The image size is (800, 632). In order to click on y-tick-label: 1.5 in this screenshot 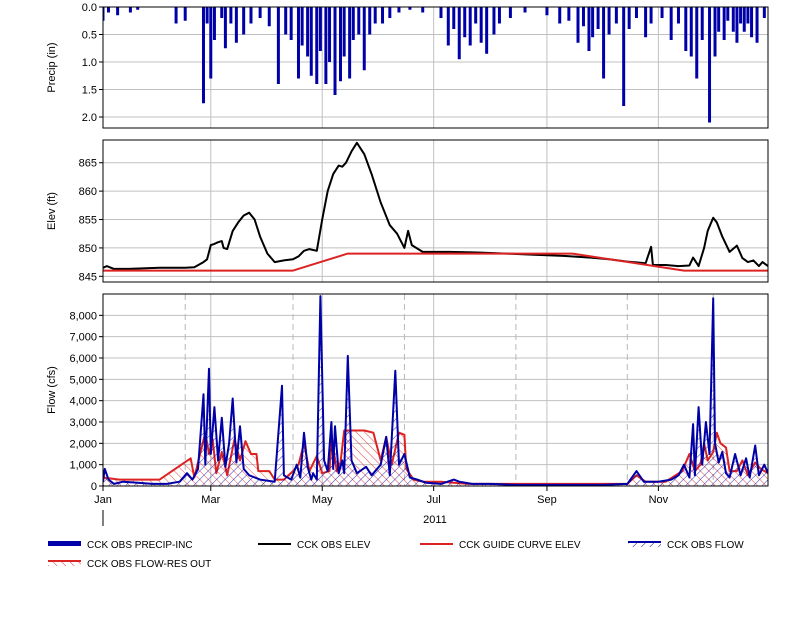, I will do `click(89, 91)`.